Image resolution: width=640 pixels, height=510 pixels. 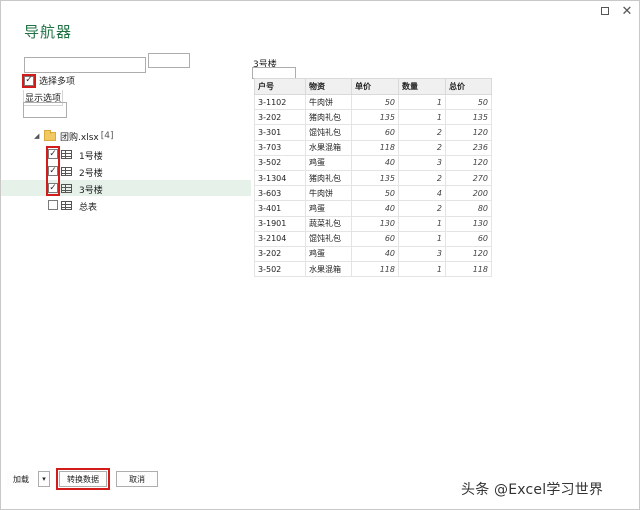 I want to click on load-dropdown-icon: ▾, so click(x=44, y=479).